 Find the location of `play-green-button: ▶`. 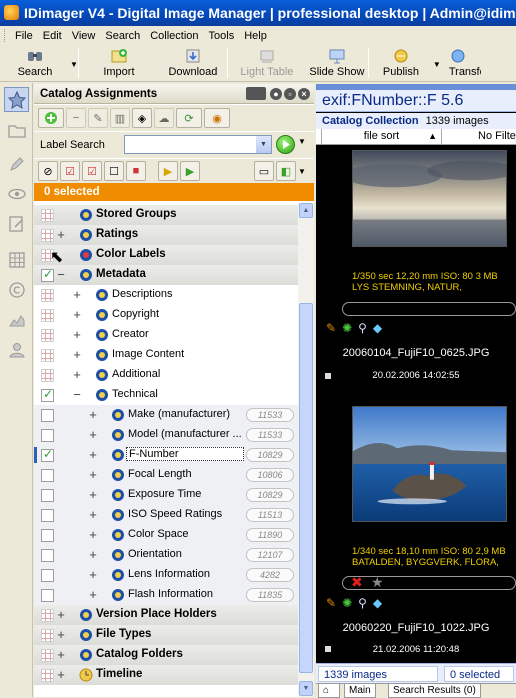

play-green-button: ▶ is located at coordinates (190, 171).